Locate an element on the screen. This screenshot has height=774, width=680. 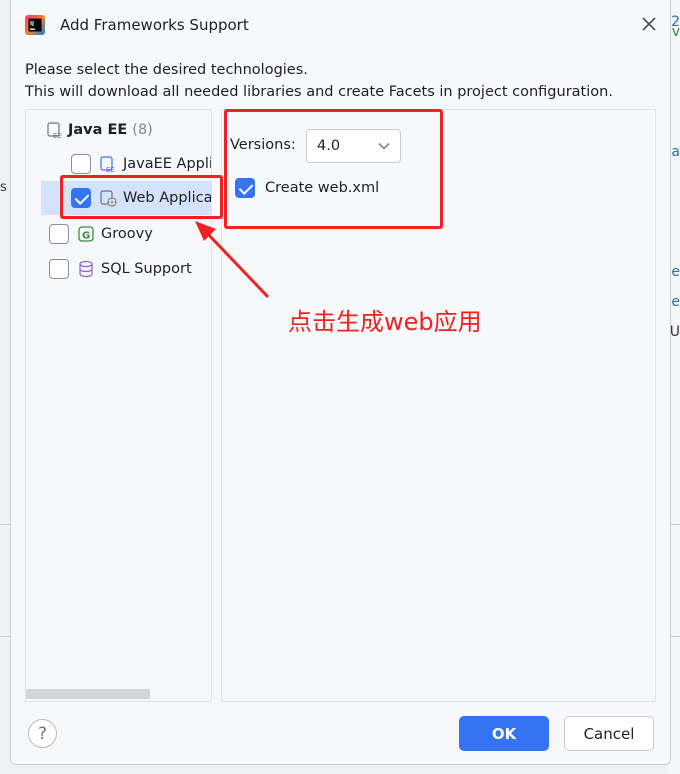
javaee-application-checkbox is located at coordinates (81, 164).